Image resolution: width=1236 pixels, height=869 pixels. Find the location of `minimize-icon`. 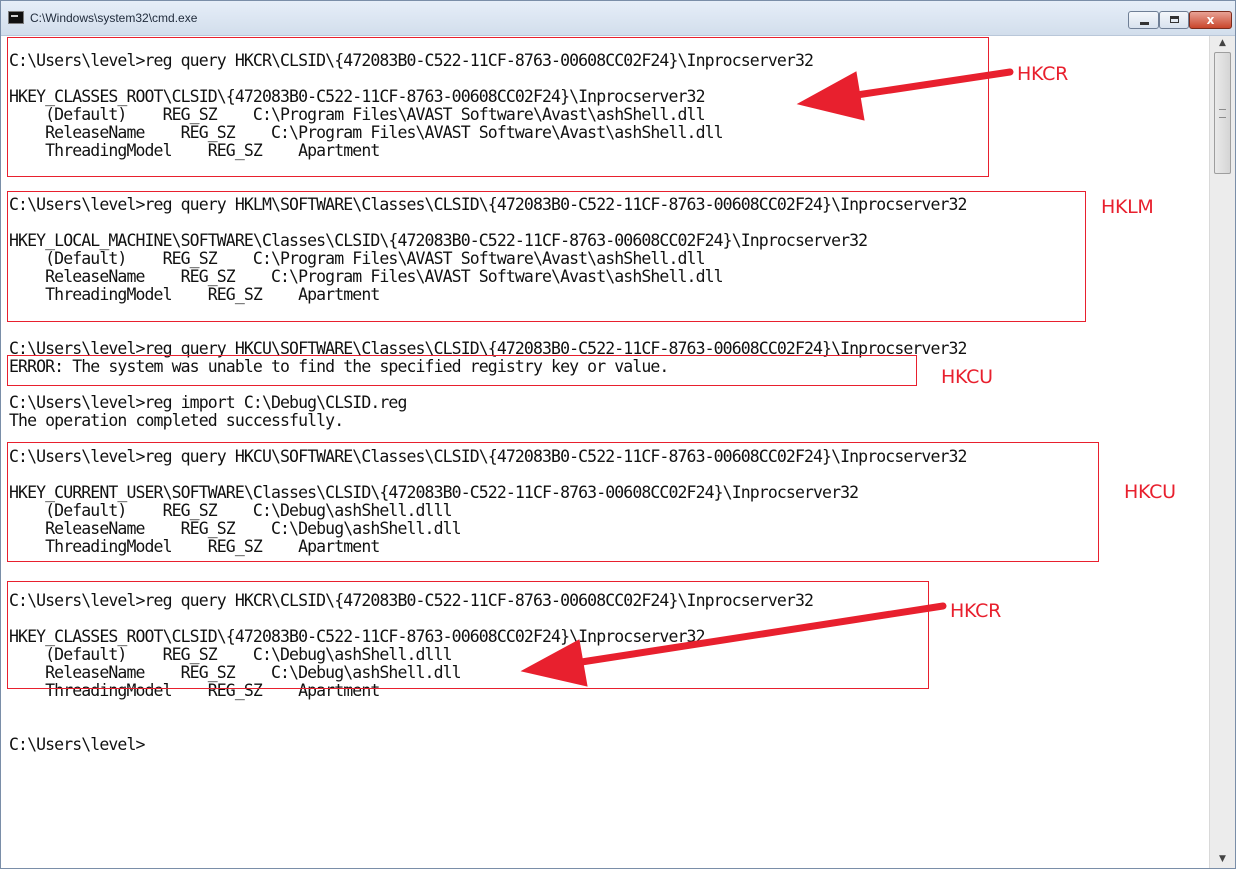

minimize-icon is located at coordinates (1144, 23).